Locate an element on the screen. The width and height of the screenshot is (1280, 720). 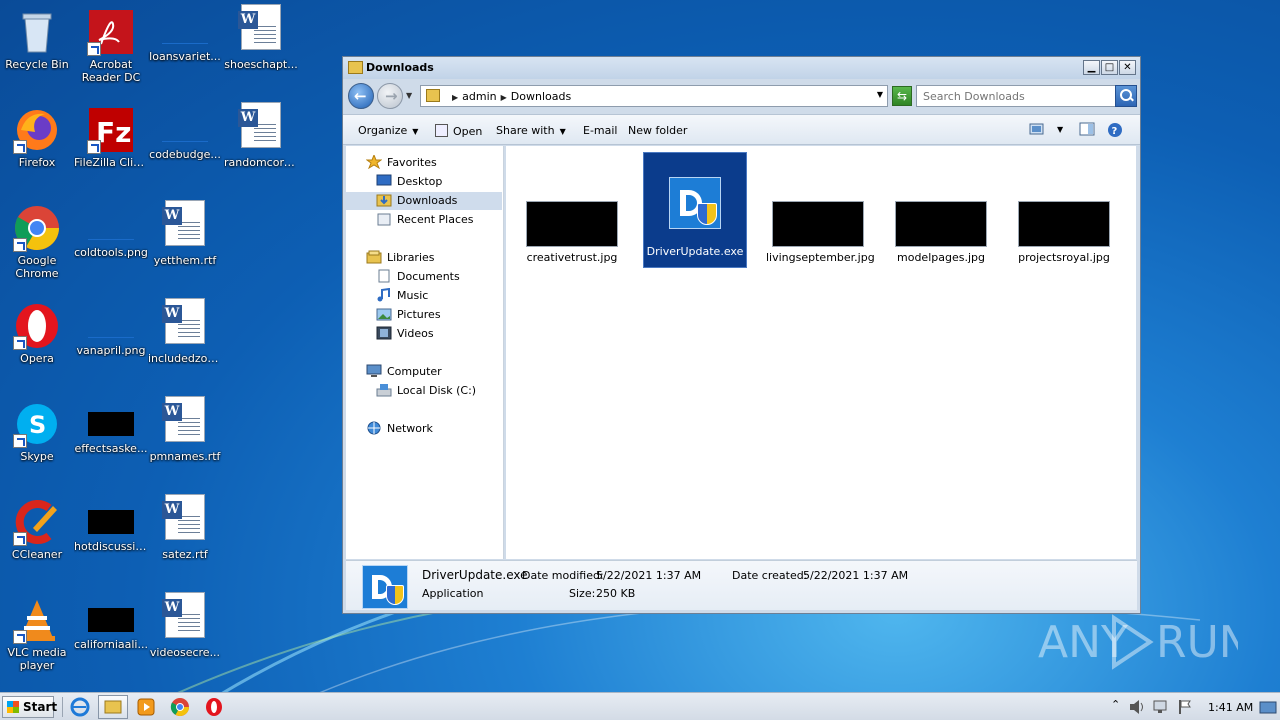
nav-downloads: Downloads is located at coordinates (416, 201).